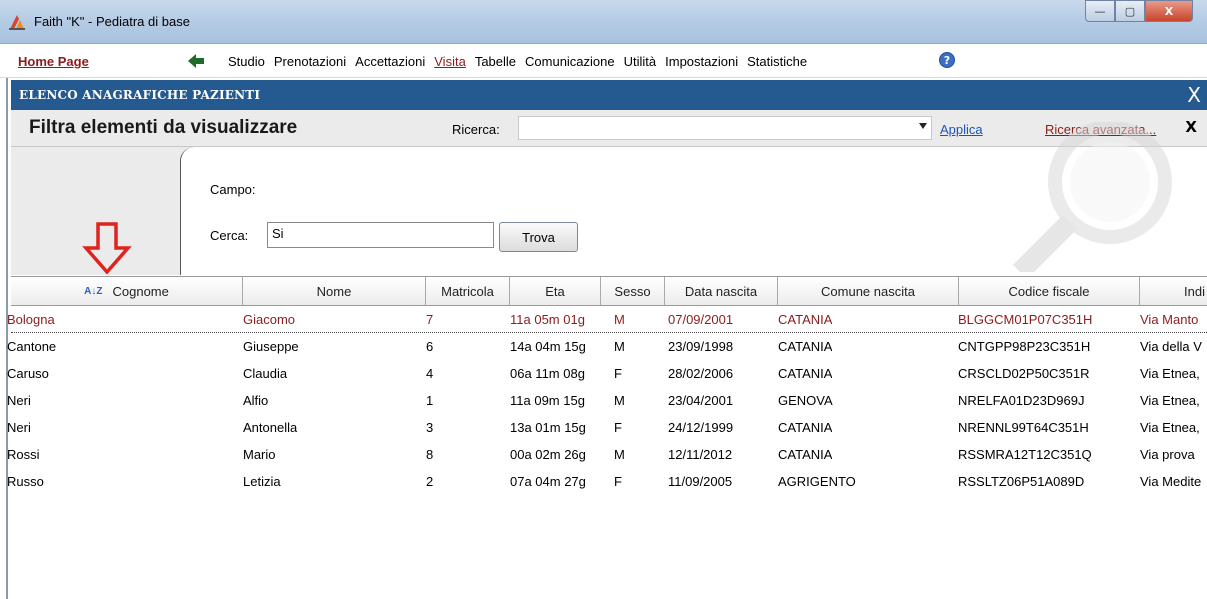 This screenshot has height=599, width=1207. I want to click on cell-eta: 00a 02m 26g, so click(548, 454).